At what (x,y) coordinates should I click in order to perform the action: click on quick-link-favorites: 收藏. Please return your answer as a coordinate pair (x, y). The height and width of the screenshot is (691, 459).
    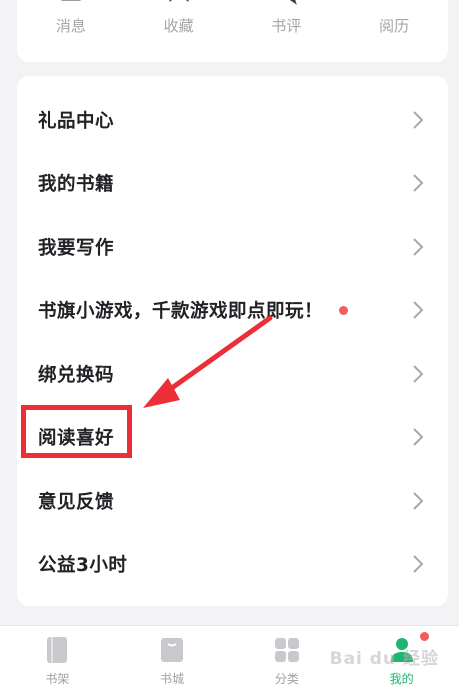
    Looking at the image, I should click on (179, 18).